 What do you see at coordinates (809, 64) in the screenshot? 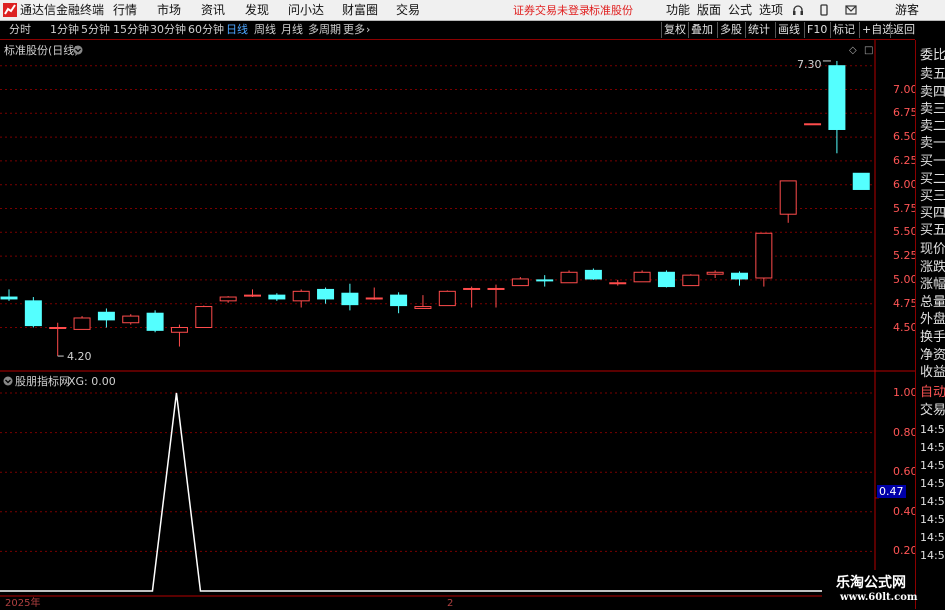
I see `high-price-label: 7.30` at bounding box center [809, 64].